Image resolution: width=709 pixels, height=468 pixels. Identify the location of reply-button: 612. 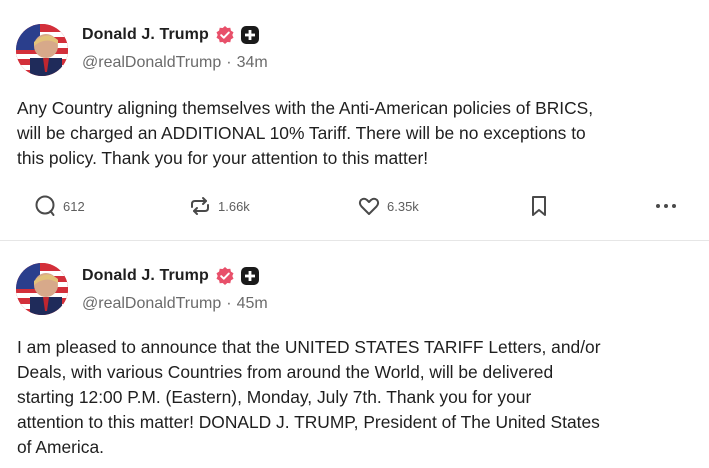
(59, 206).